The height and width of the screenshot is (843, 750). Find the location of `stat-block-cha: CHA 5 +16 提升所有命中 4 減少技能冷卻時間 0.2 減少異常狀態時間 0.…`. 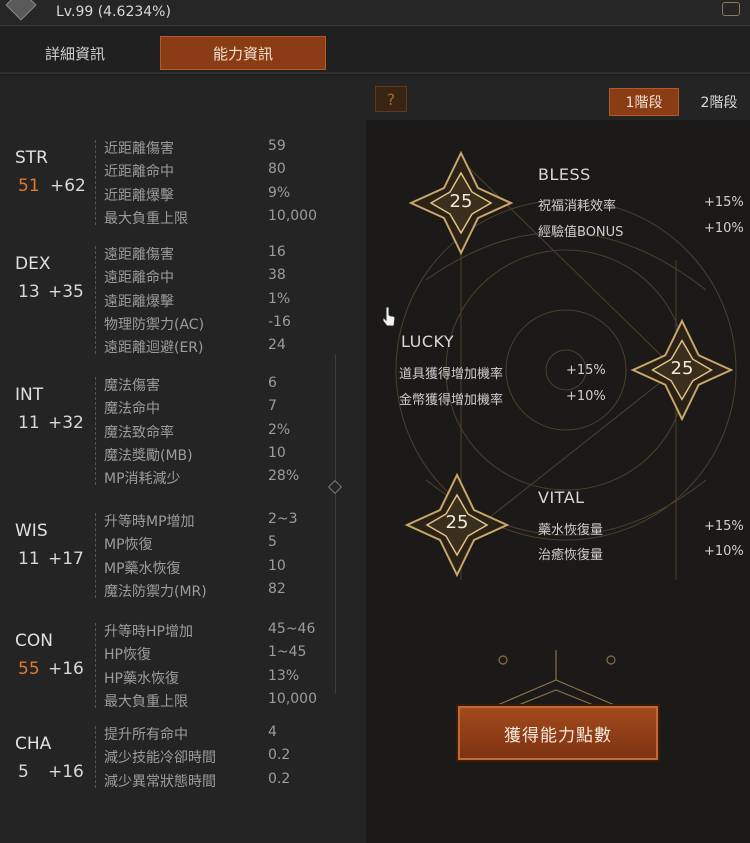

stat-block-cha: CHA 5 +16 提升所有命中 4 減少技能冷卻時間 0.2 減少異常狀態時間 0.… is located at coordinates (170, 767).